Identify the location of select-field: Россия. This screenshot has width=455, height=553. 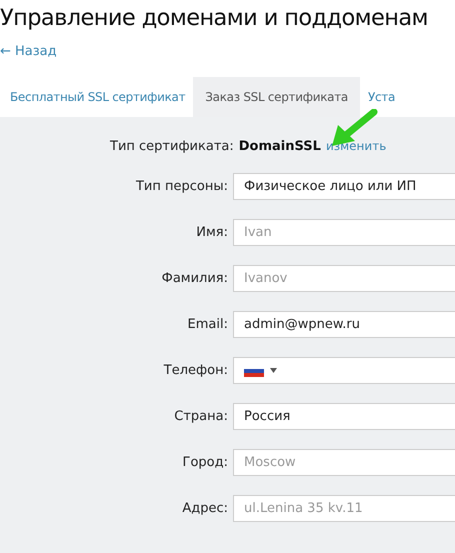
(344, 416).